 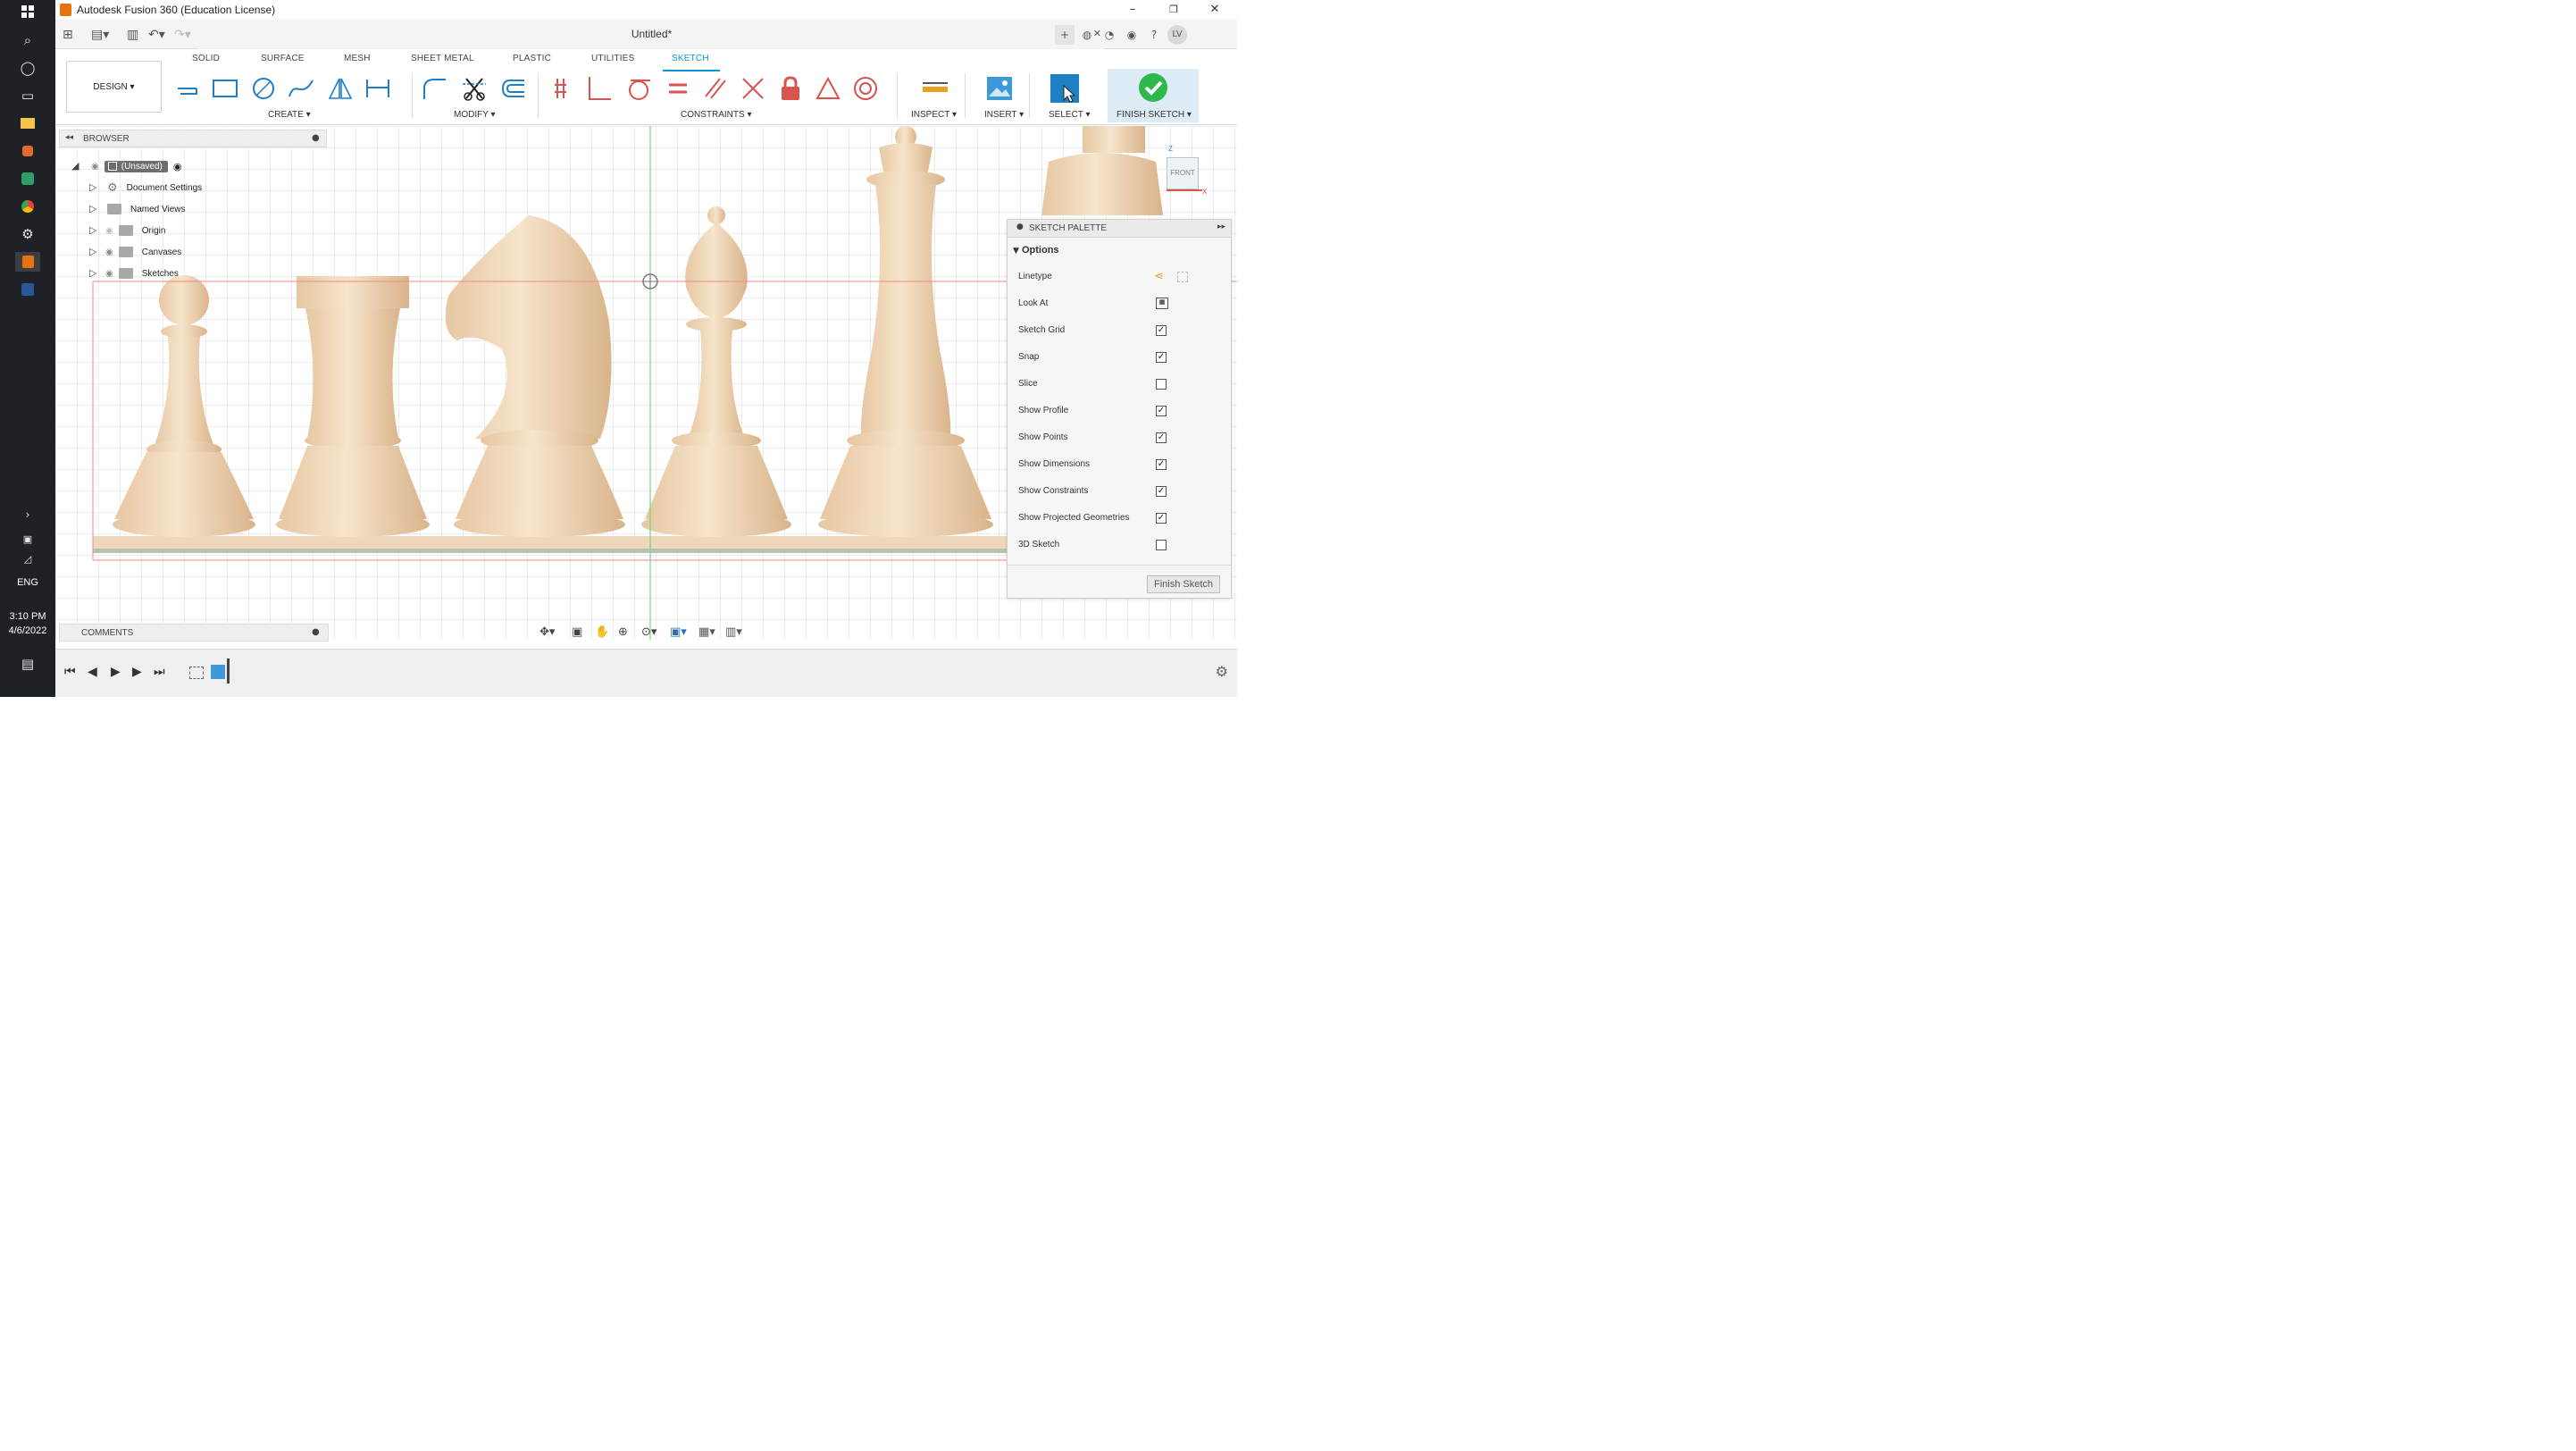 I want to click on sketch-grid-checkbox: ✓, so click(x=1161, y=330).